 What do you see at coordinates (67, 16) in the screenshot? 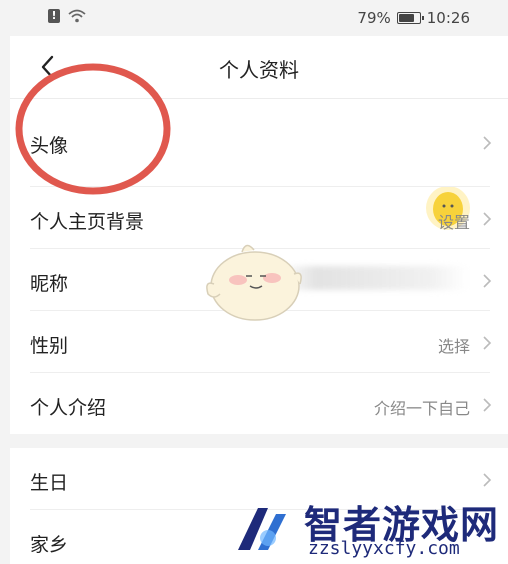
I see `status-left: !` at bounding box center [67, 16].